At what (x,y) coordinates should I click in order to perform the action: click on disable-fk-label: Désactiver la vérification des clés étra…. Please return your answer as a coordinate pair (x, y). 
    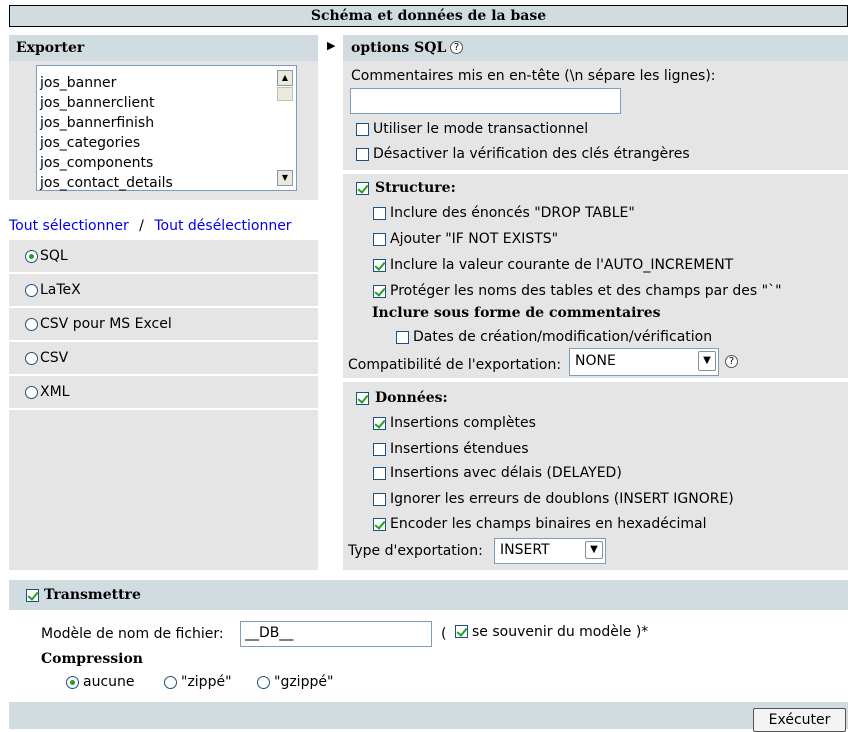
    Looking at the image, I should click on (531, 154).